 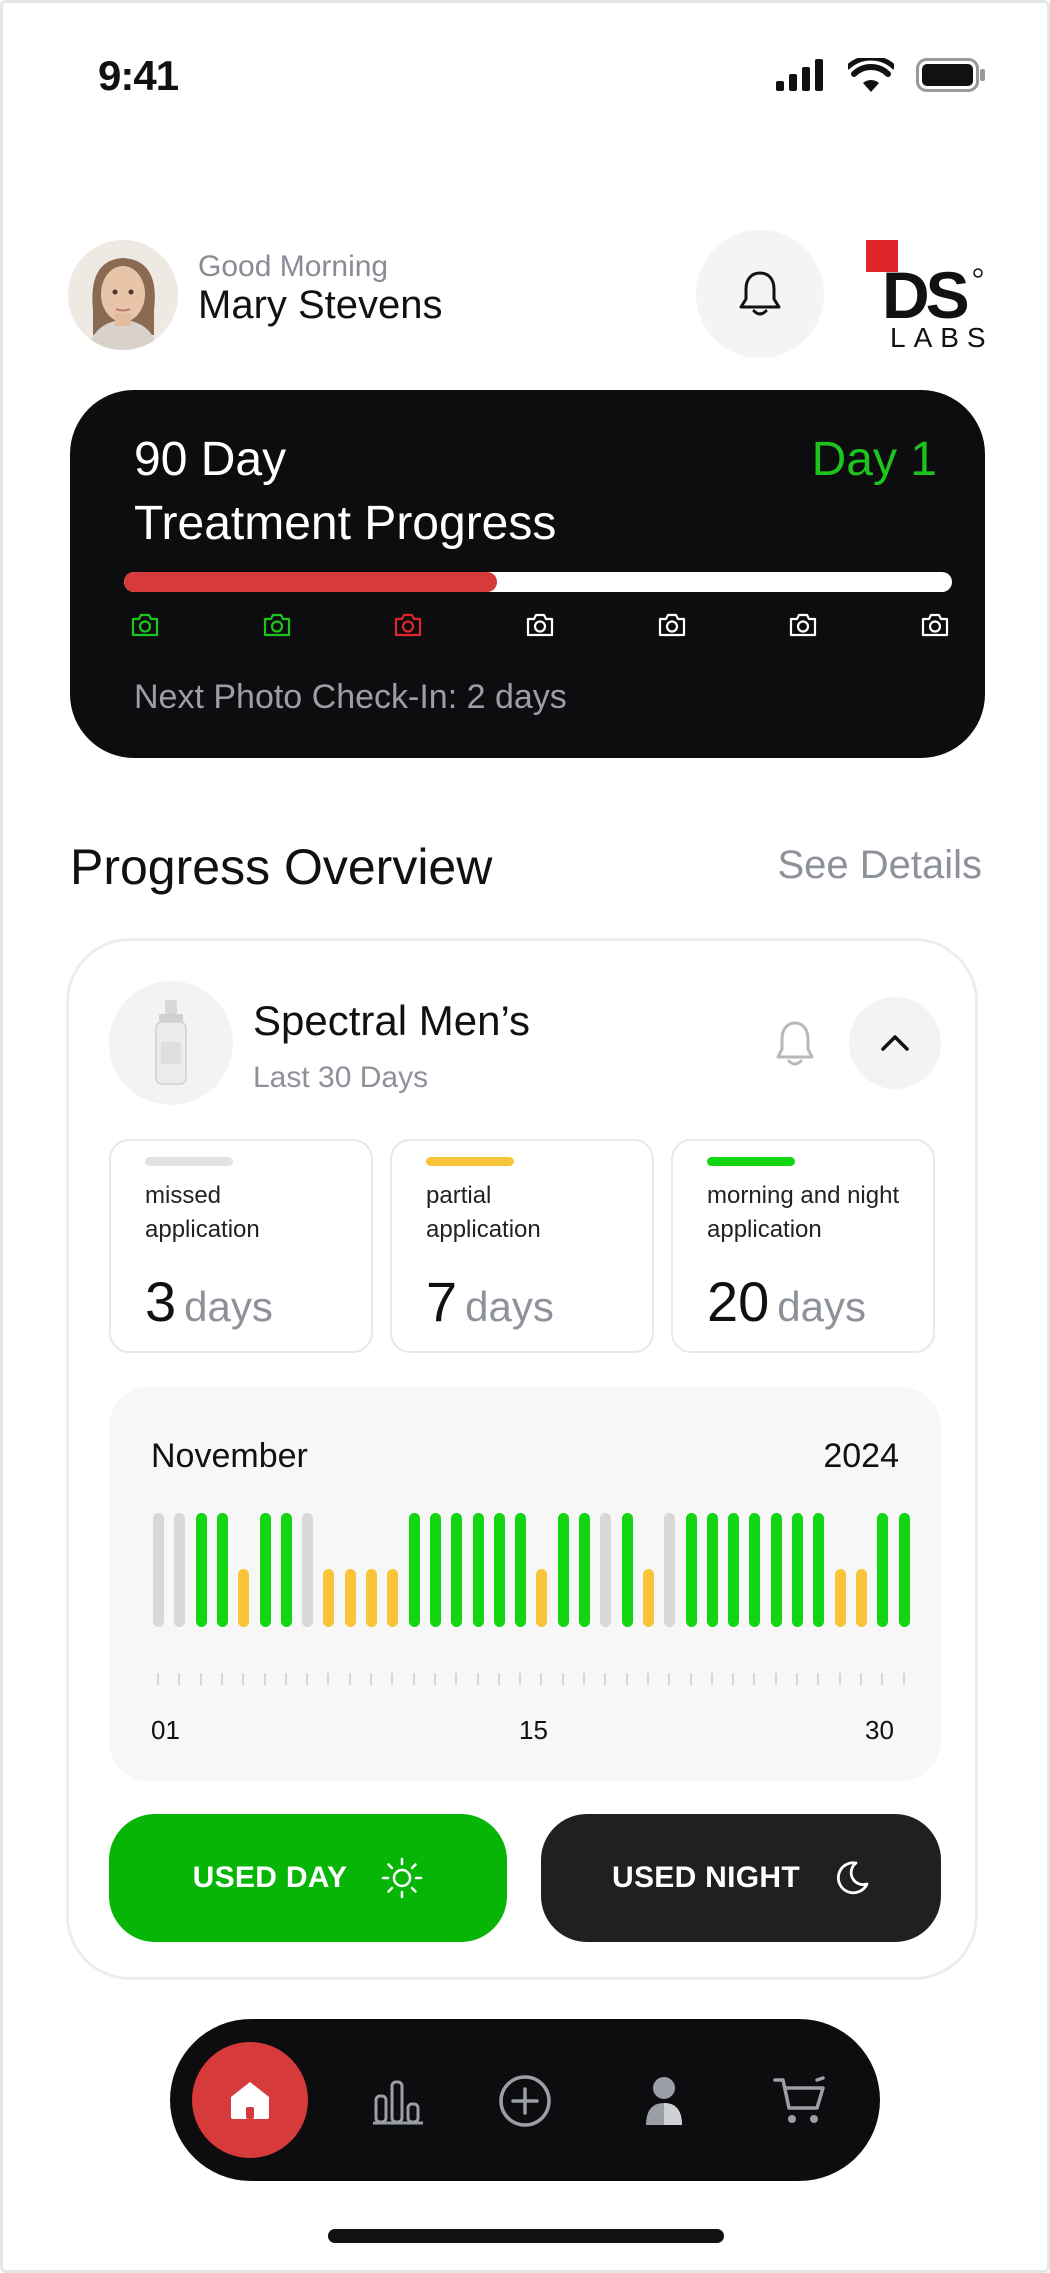 I want to click on logo-text: DS, so click(x=925, y=295).